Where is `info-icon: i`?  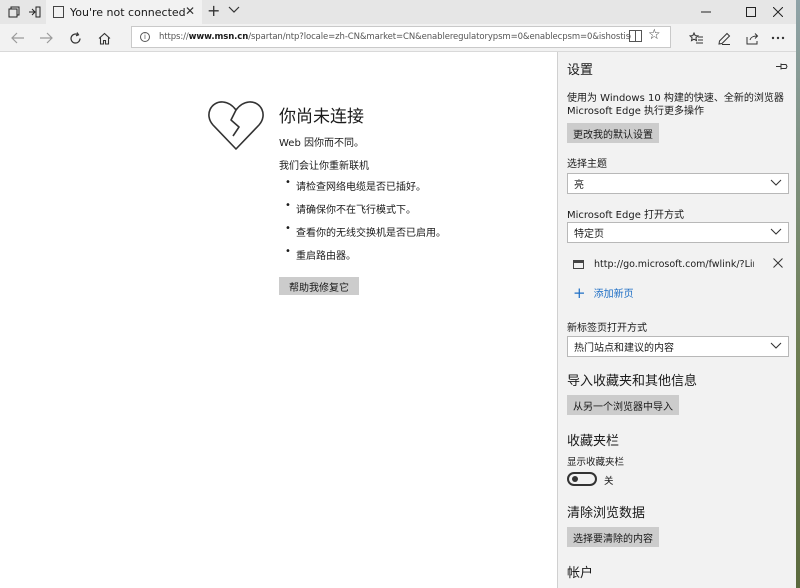 info-icon: i is located at coordinates (145, 37).